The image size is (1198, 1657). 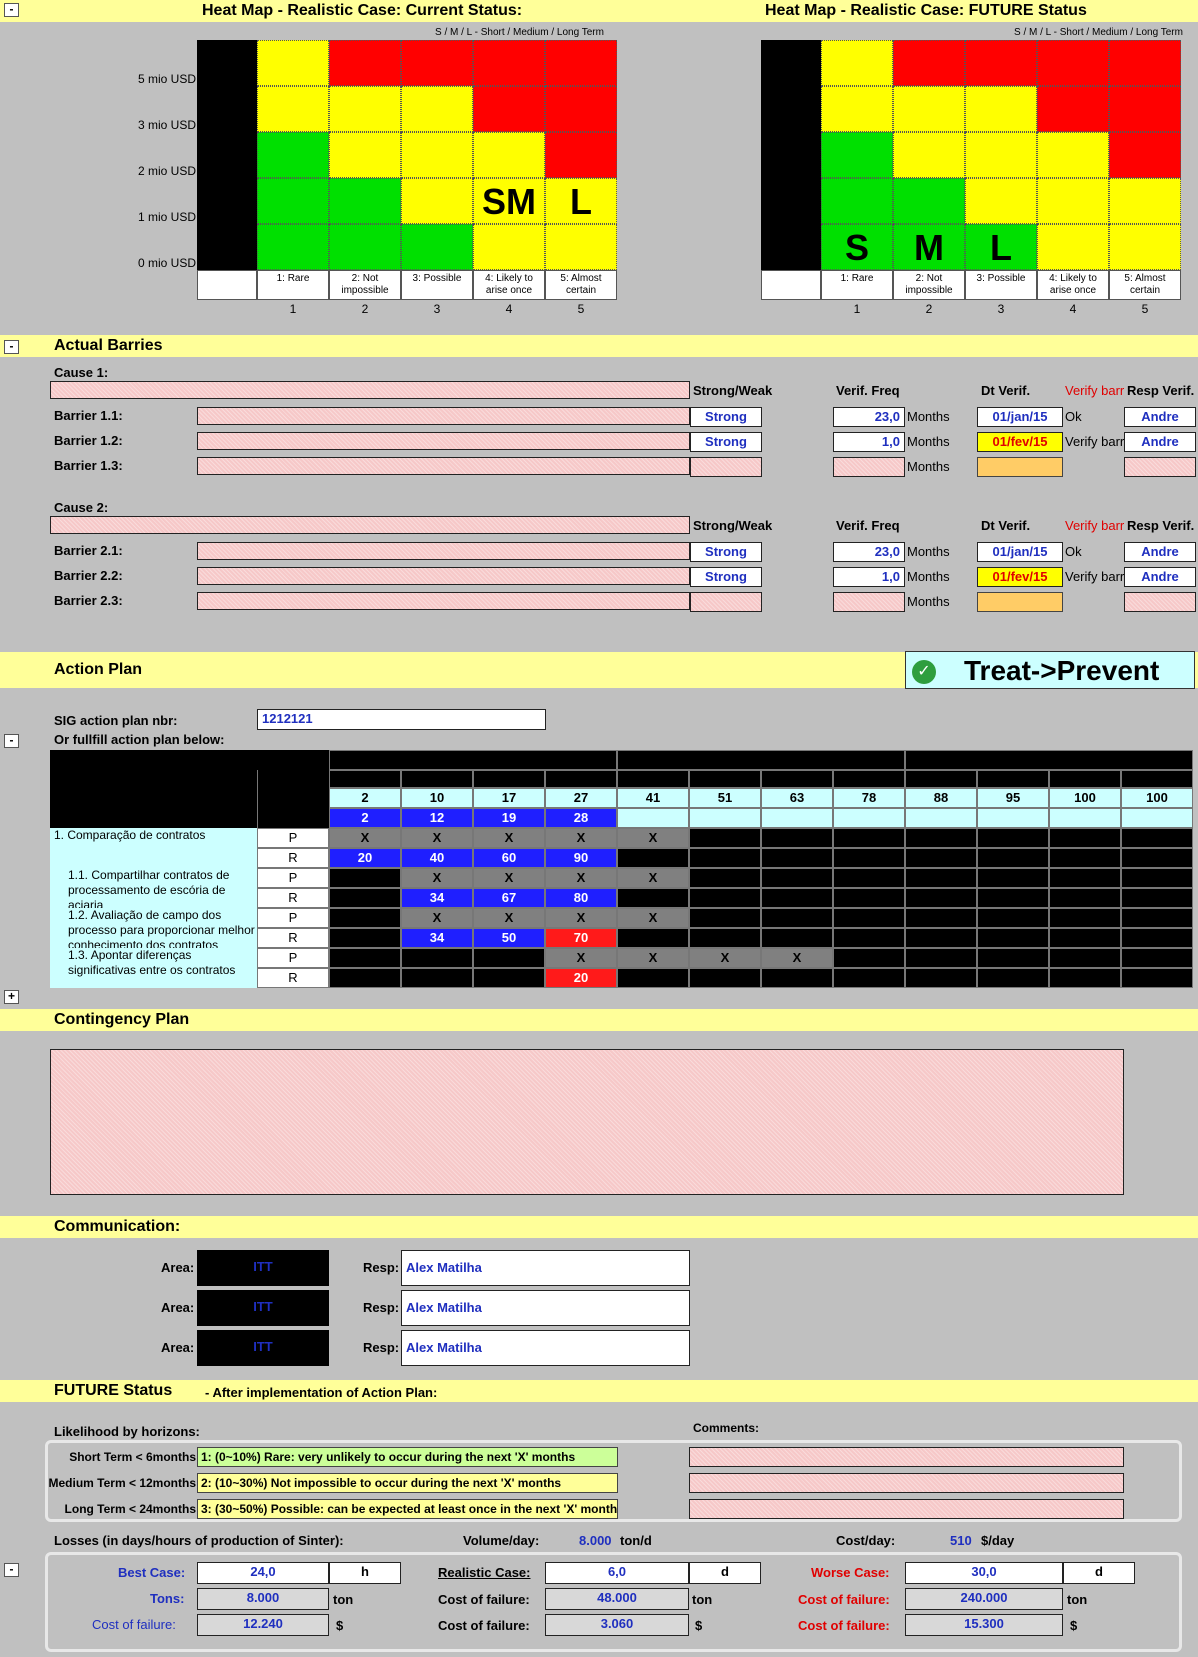 I want to click on resp-verif-header: Resp Verif., so click(x=1161, y=525).